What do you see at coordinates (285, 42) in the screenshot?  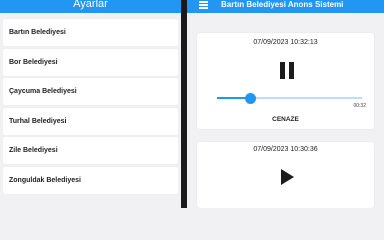 I see `announcement-timestamp: 07/09/2023 10:32:13` at bounding box center [285, 42].